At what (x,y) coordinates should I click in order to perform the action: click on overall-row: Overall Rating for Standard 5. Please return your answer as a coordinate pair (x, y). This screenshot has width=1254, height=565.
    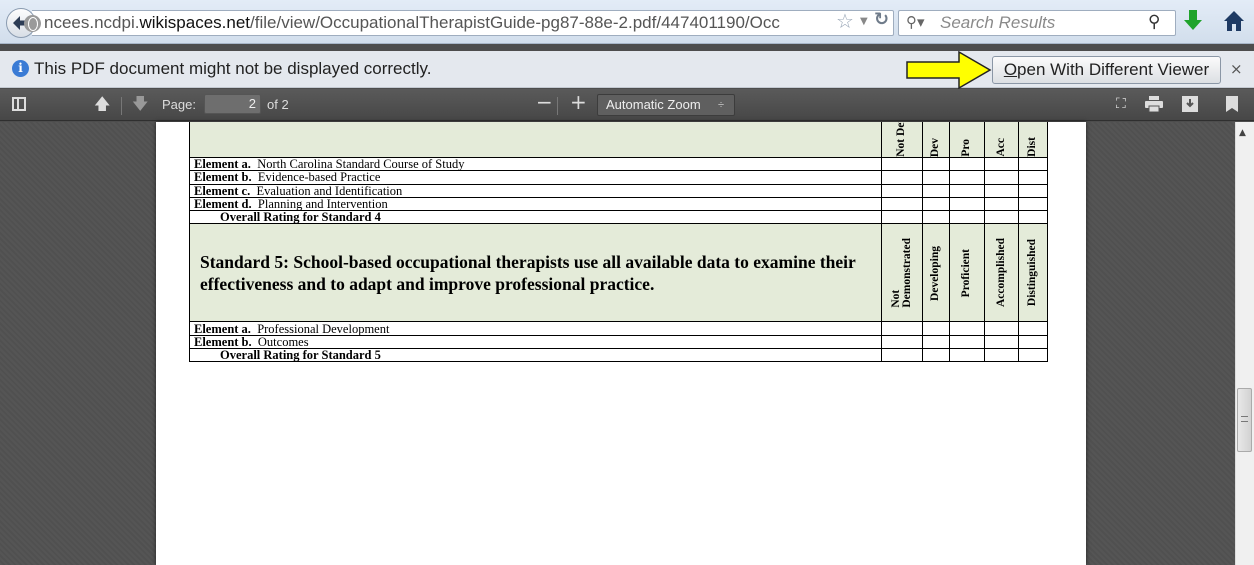
    Looking at the image, I should click on (619, 355).